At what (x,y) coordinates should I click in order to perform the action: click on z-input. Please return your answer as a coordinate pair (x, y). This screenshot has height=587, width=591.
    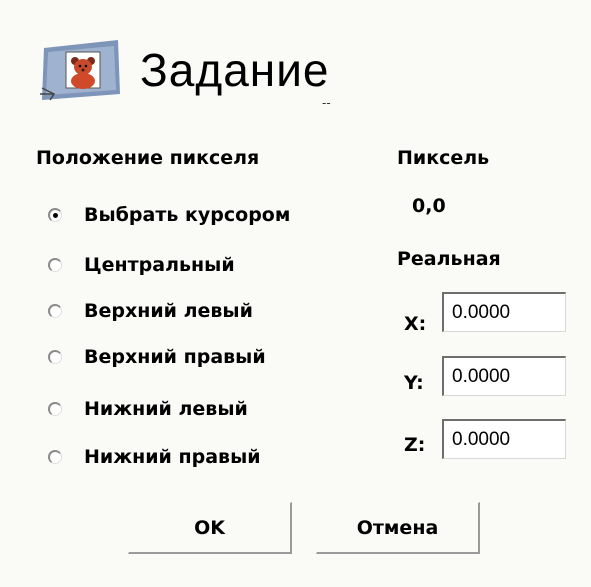
    Looking at the image, I should click on (504, 439).